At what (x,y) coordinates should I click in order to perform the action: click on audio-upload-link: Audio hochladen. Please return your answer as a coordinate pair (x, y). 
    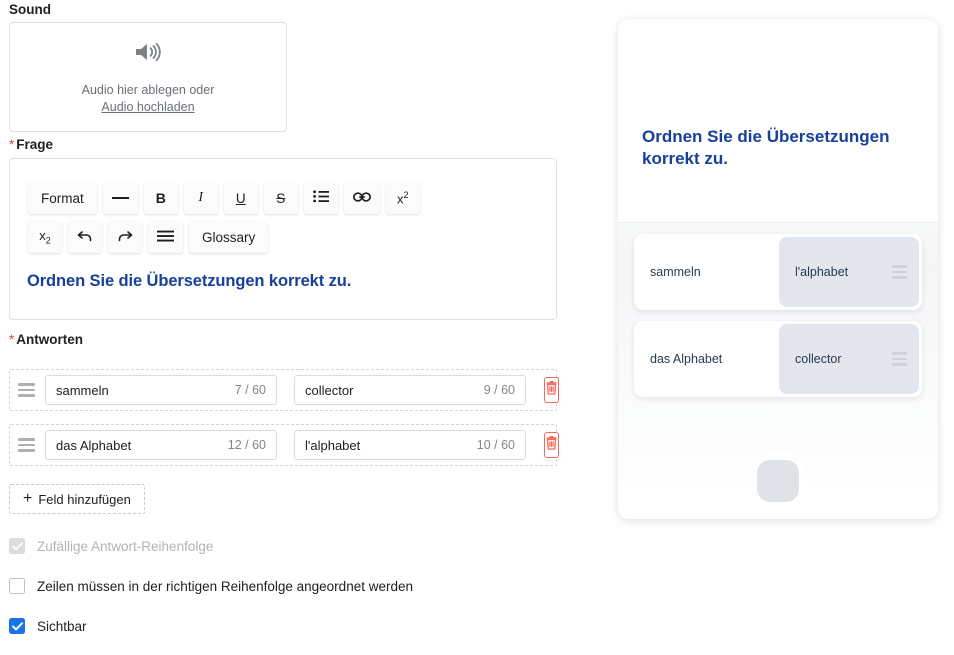
    Looking at the image, I should click on (147, 107).